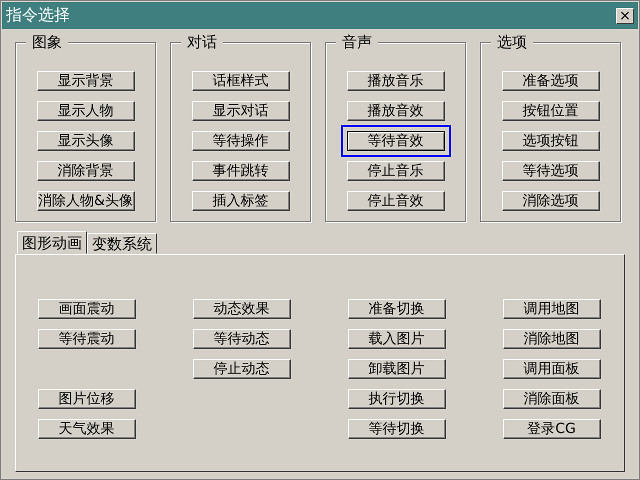 The width and height of the screenshot is (640, 480). What do you see at coordinates (397, 399) in the screenshot?
I see `command-button: 执行切换` at bounding box center [397, 399].